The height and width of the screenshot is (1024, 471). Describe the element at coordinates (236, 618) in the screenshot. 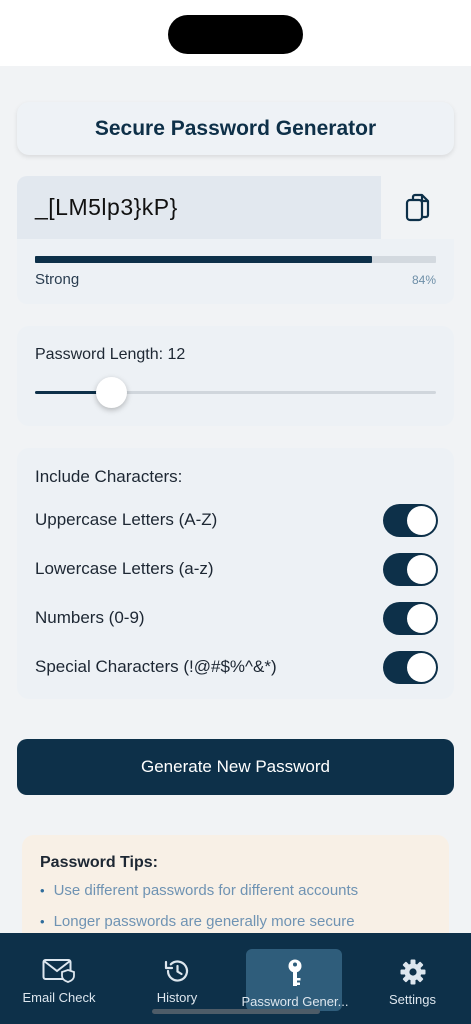

I see `option-numbers: Numbers (0-9)` at that location.